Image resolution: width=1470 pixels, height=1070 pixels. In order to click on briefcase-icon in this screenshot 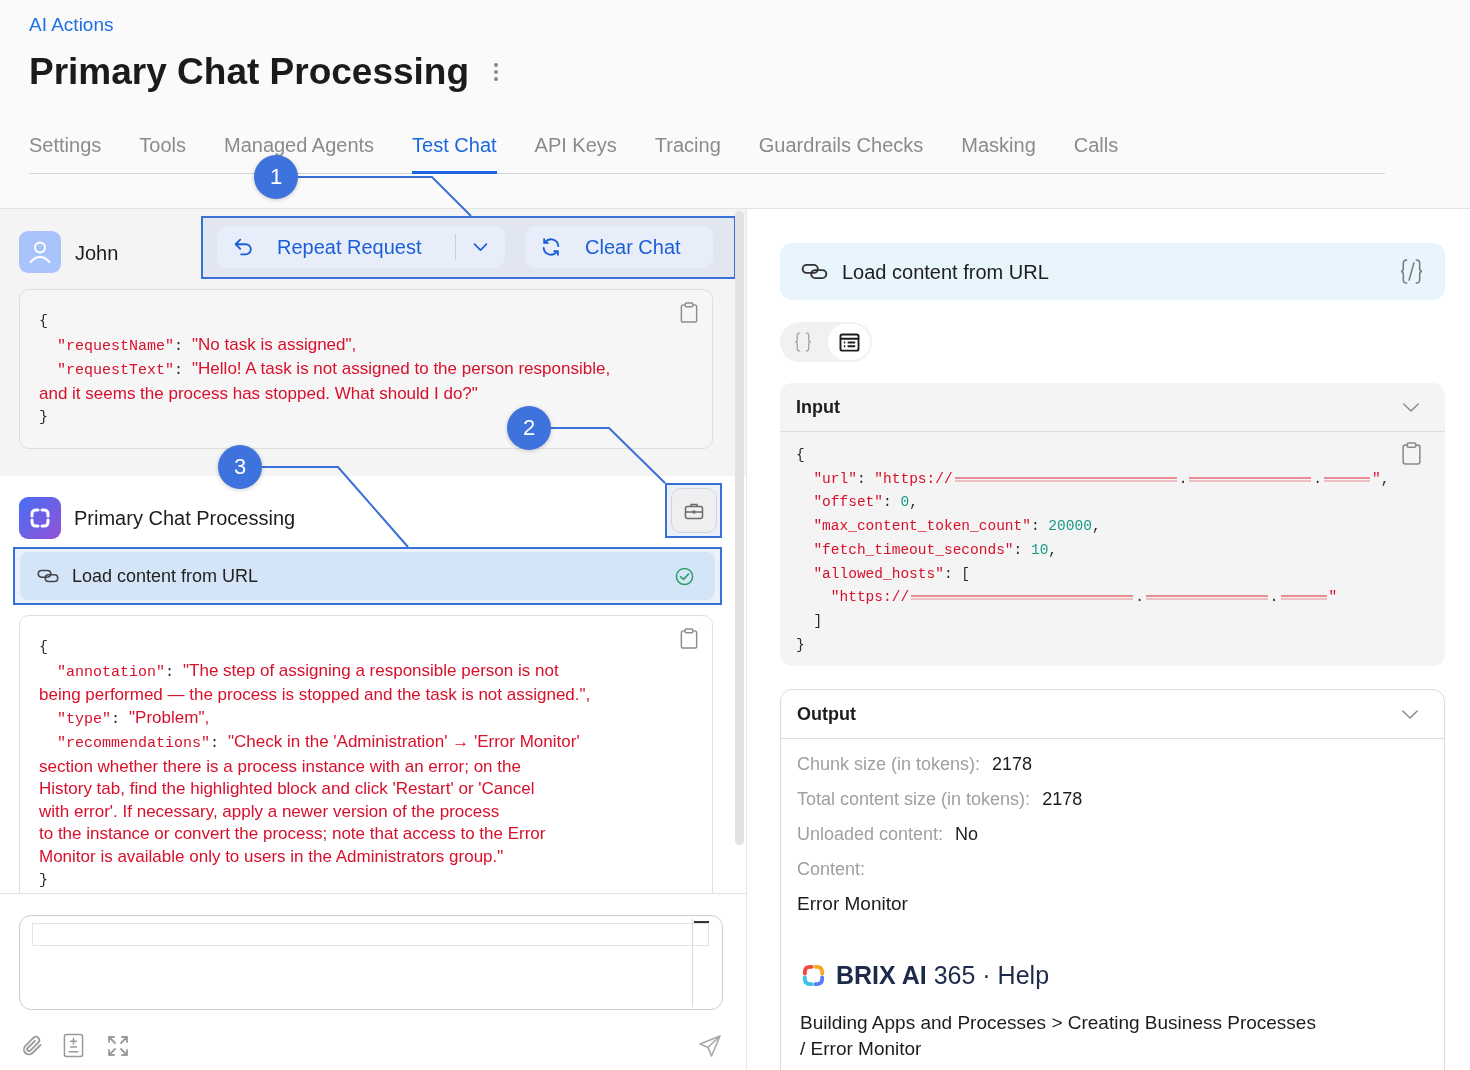, I will do `click(693, 510)`.